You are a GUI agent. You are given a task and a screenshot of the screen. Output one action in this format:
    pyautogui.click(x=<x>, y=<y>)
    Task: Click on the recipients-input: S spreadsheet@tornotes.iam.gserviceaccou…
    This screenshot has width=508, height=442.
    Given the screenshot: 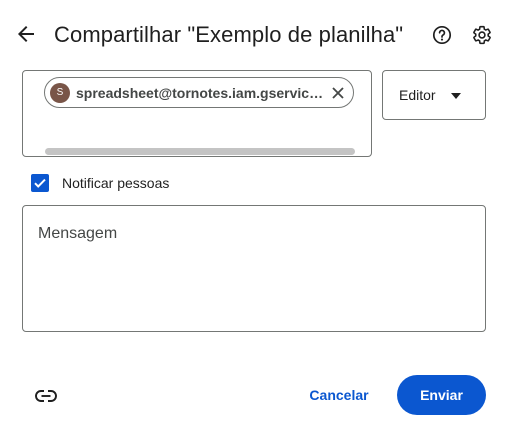 What is the action you would take?
    pyautogui.click(x=197, y=113)
    